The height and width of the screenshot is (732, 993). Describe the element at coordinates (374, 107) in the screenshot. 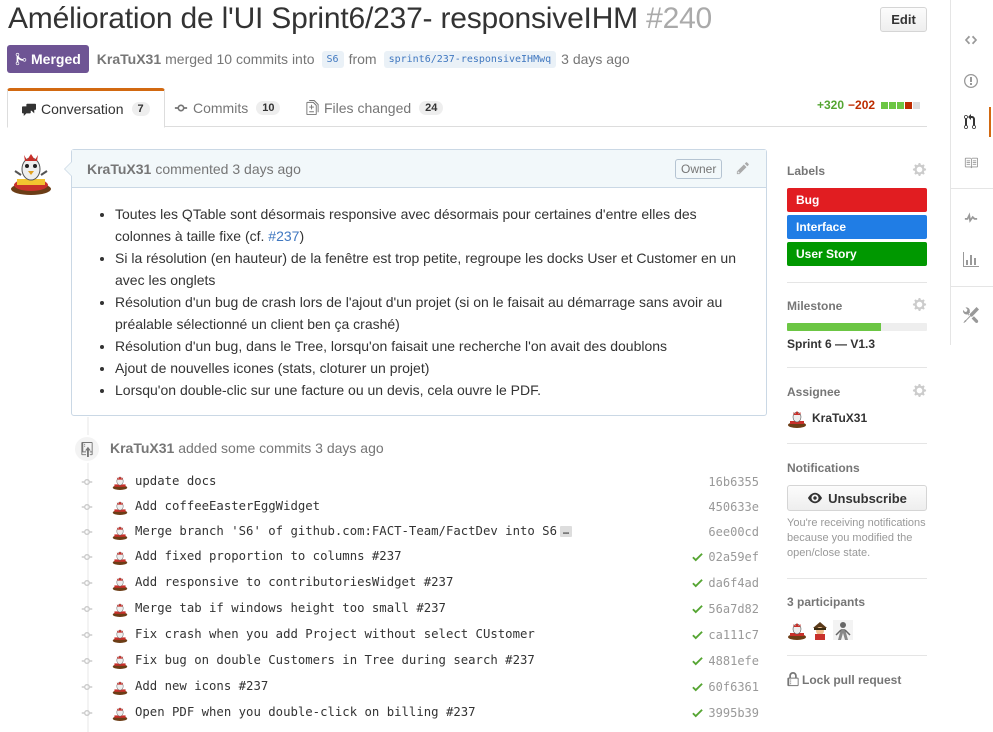

I see `tab-files-changed: Files changed 24` at that location.